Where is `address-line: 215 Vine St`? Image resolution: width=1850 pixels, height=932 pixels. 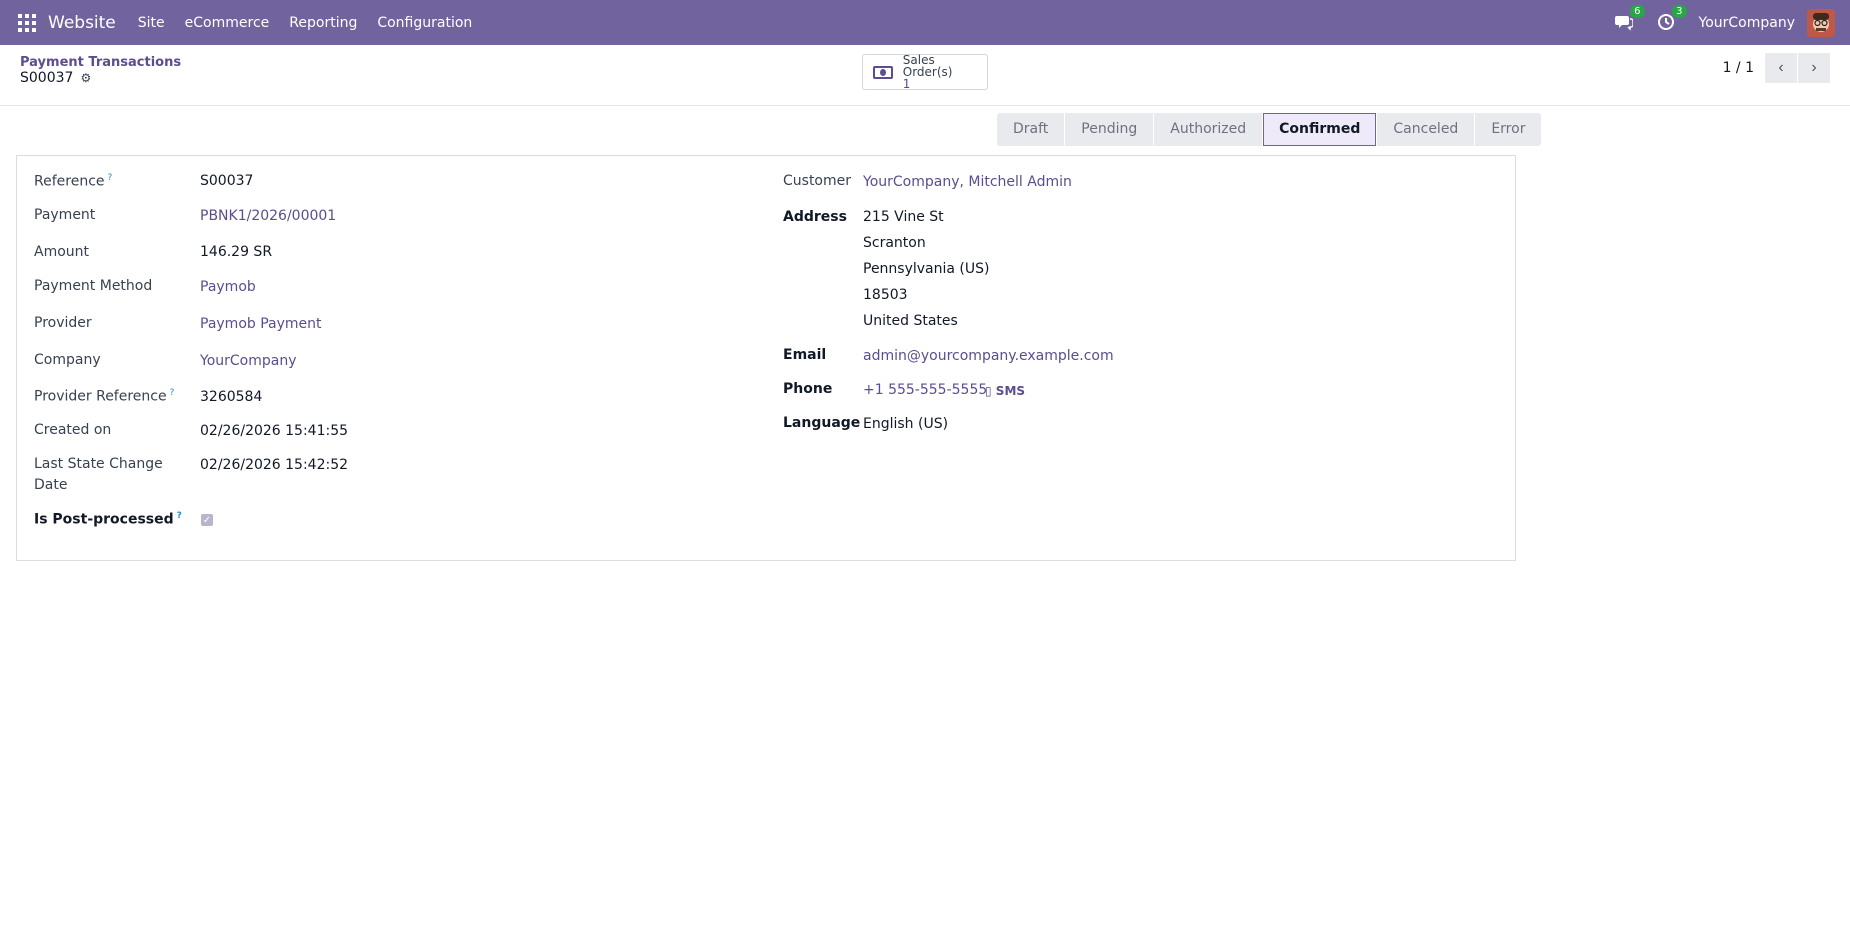
address-line: 215 Vine St is located at coordinates (903, 217).